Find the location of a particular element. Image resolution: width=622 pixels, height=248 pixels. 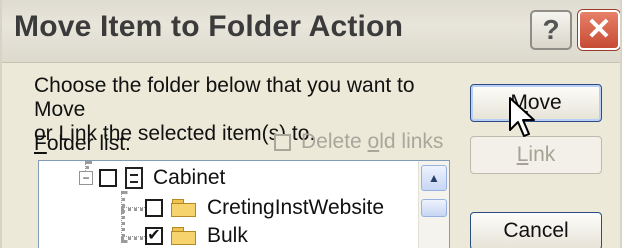

tree-item-cretinginstwebsite: CretingInstWebsite is located at coordinates (264, 208).